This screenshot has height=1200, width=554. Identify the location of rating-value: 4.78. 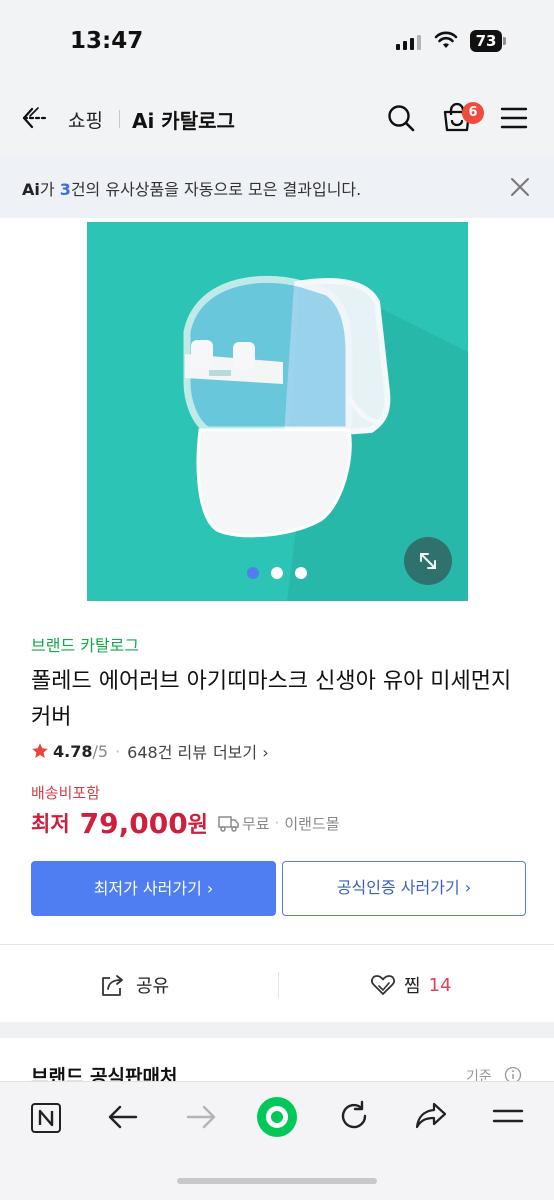
(73, 751).